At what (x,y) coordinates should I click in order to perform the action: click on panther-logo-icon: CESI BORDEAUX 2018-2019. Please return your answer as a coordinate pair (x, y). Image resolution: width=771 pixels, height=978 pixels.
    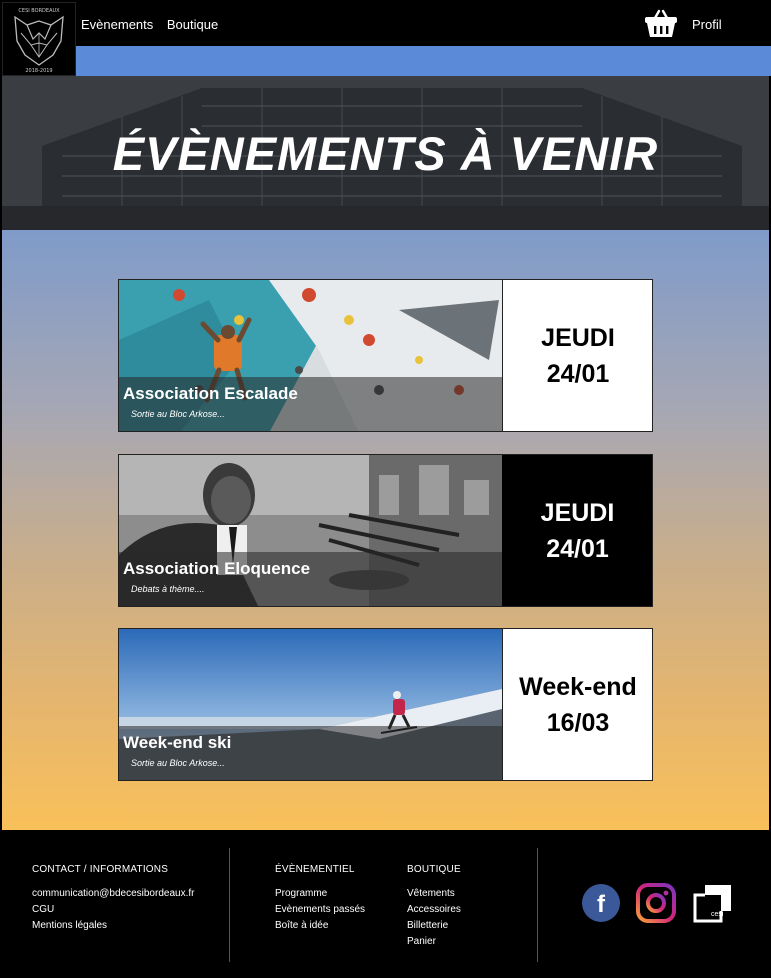
    Looking at the image, I should click on (39, 41).